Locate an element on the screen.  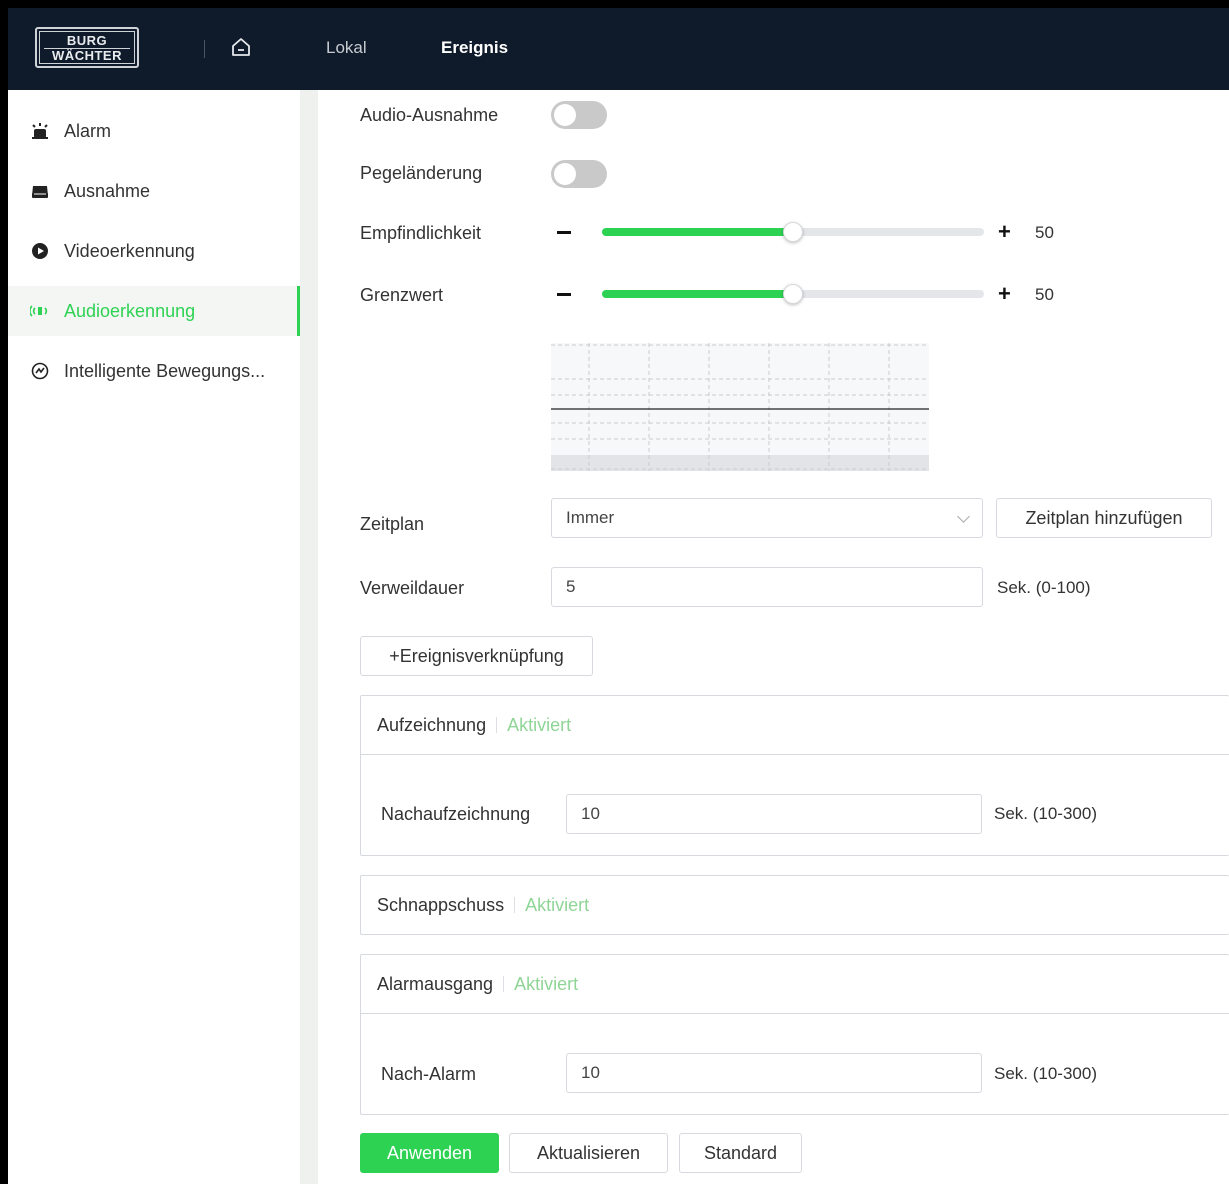
sidebar-item-videoerkennung: Videoerkennung is located at coordinates (154, 251).